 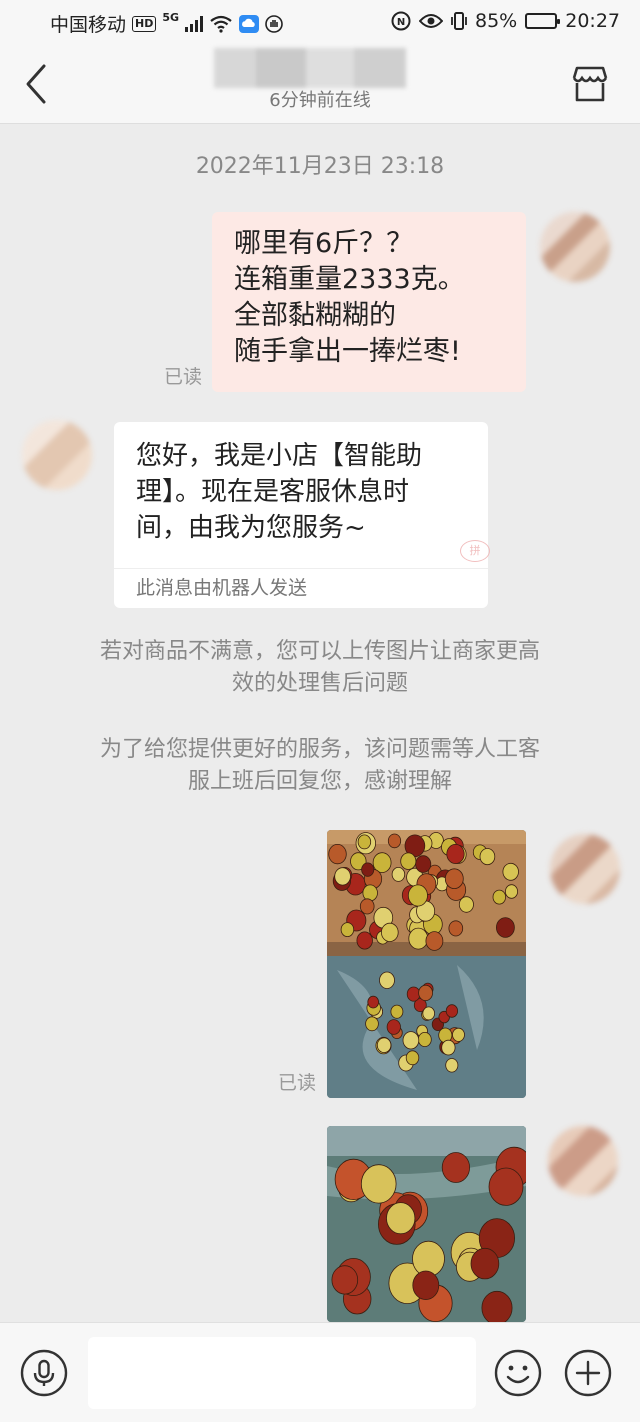 What do you see at coordinates (543, 21) in the screenshot?
I see `battery-icon` at bounding box center [543, 21].